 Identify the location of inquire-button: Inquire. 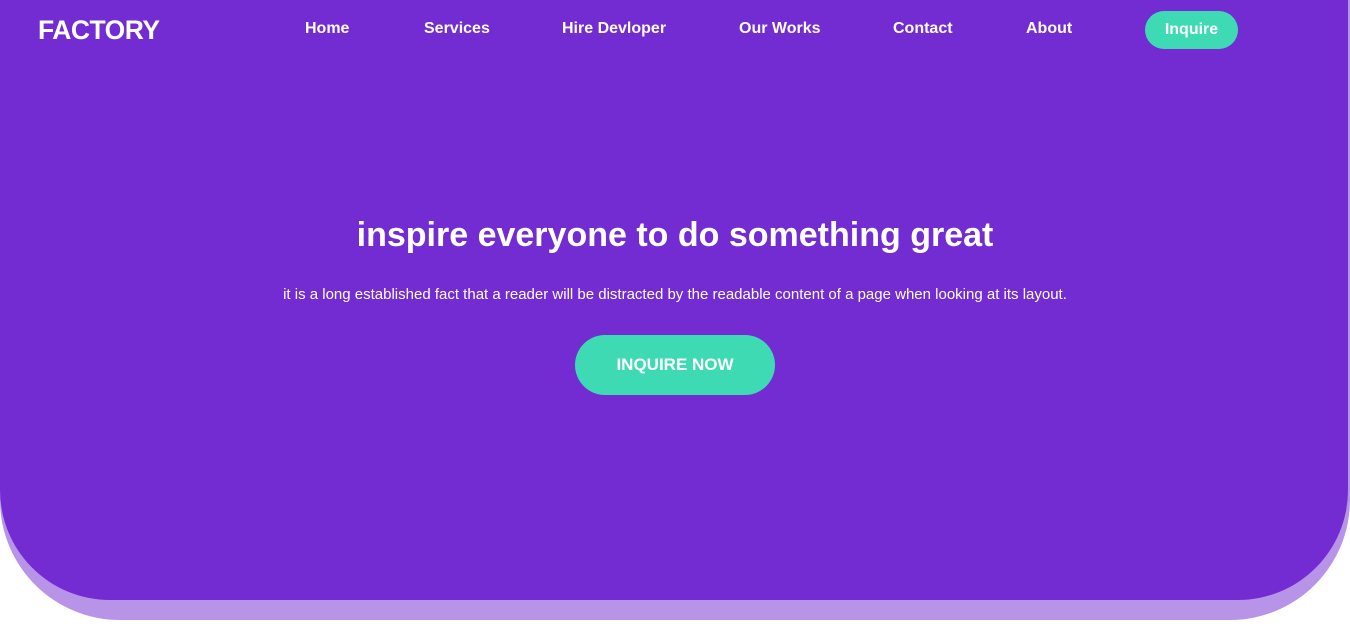
(1191, 30).